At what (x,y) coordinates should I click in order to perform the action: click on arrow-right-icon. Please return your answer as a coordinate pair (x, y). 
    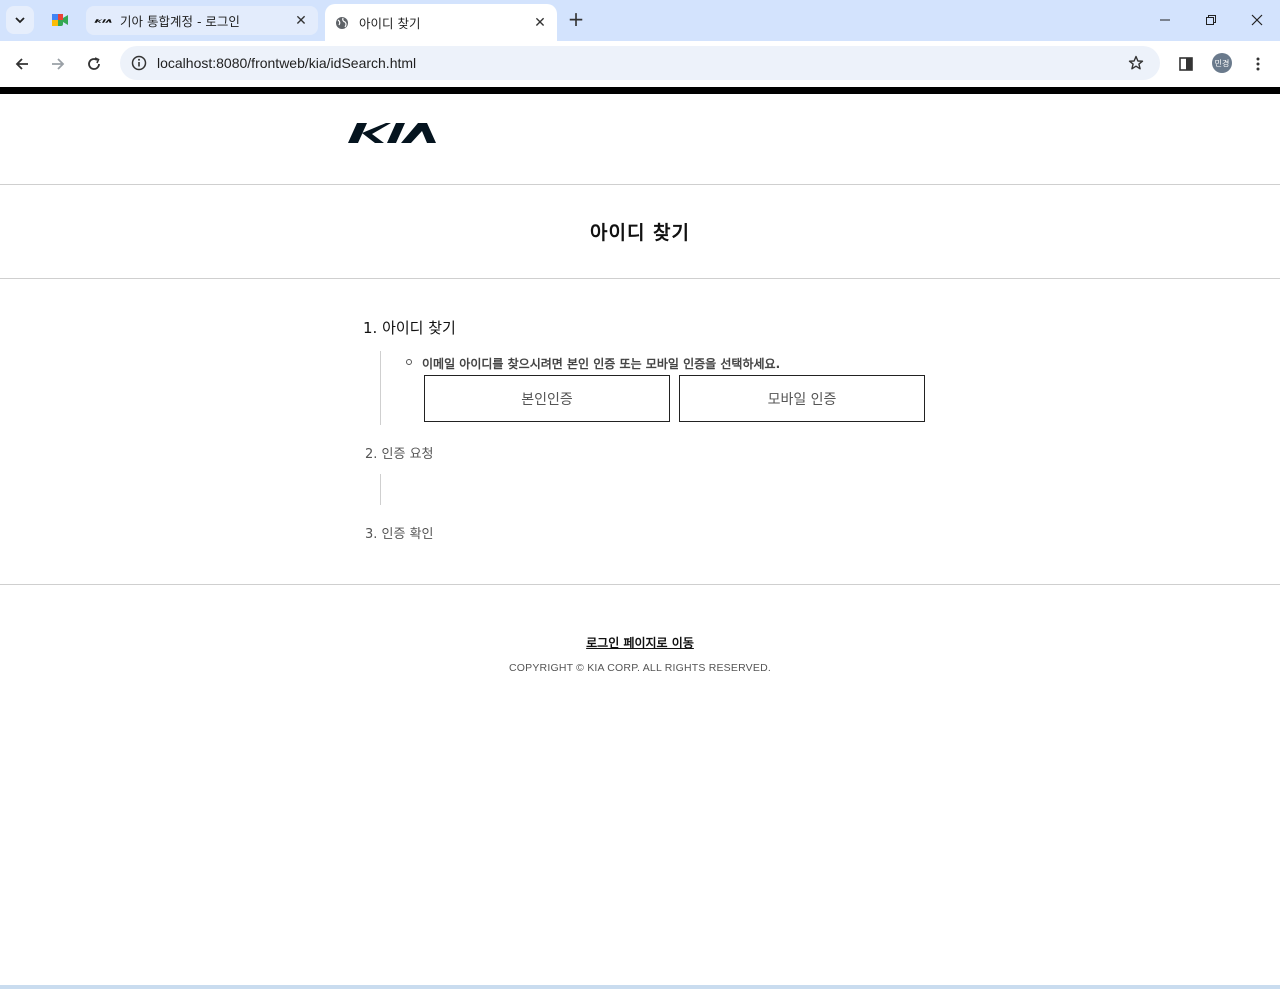
    Looking at the image, I should click on (58, 64).